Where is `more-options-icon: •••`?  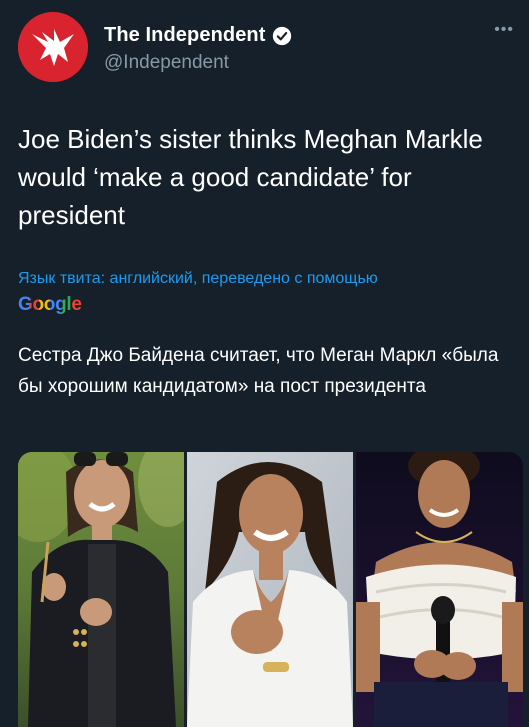 more-options-icon: ••• is located at coordinates (504, 30).